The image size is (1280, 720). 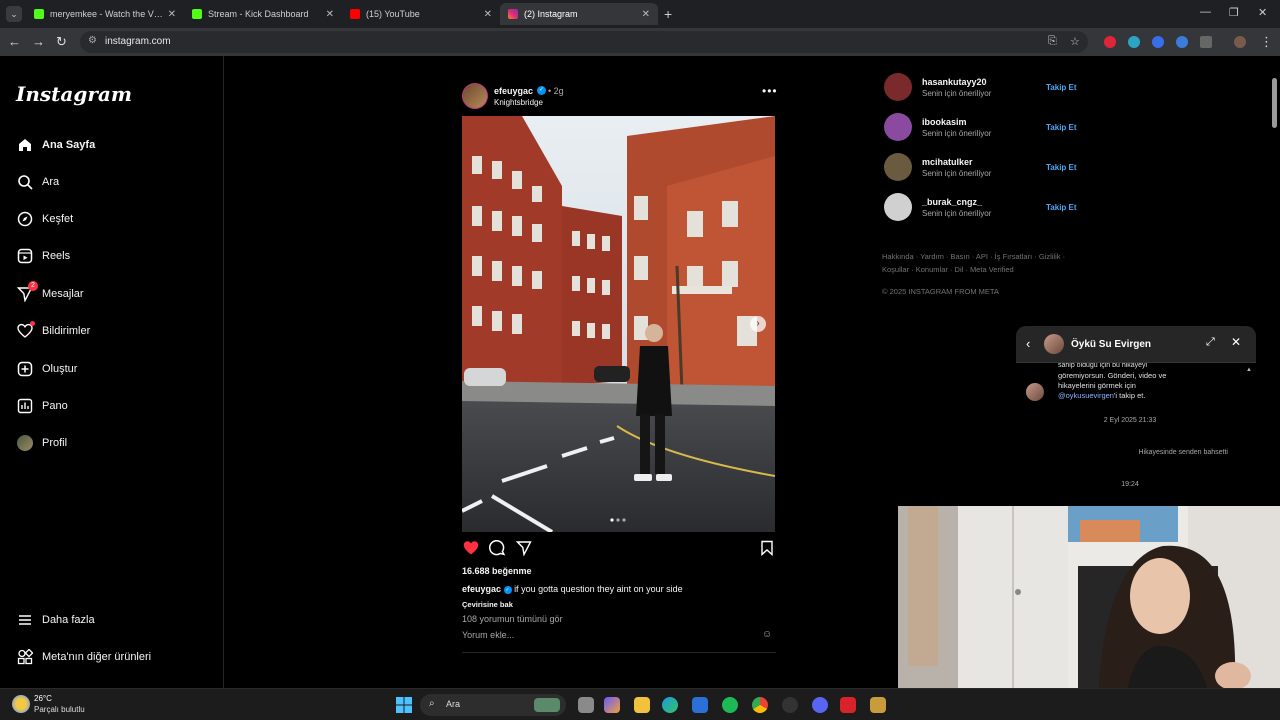 What do you see at coordinates (33, 286) in the screenshot?
I see `messages-badge: 2` at bounding box center [33, 286].